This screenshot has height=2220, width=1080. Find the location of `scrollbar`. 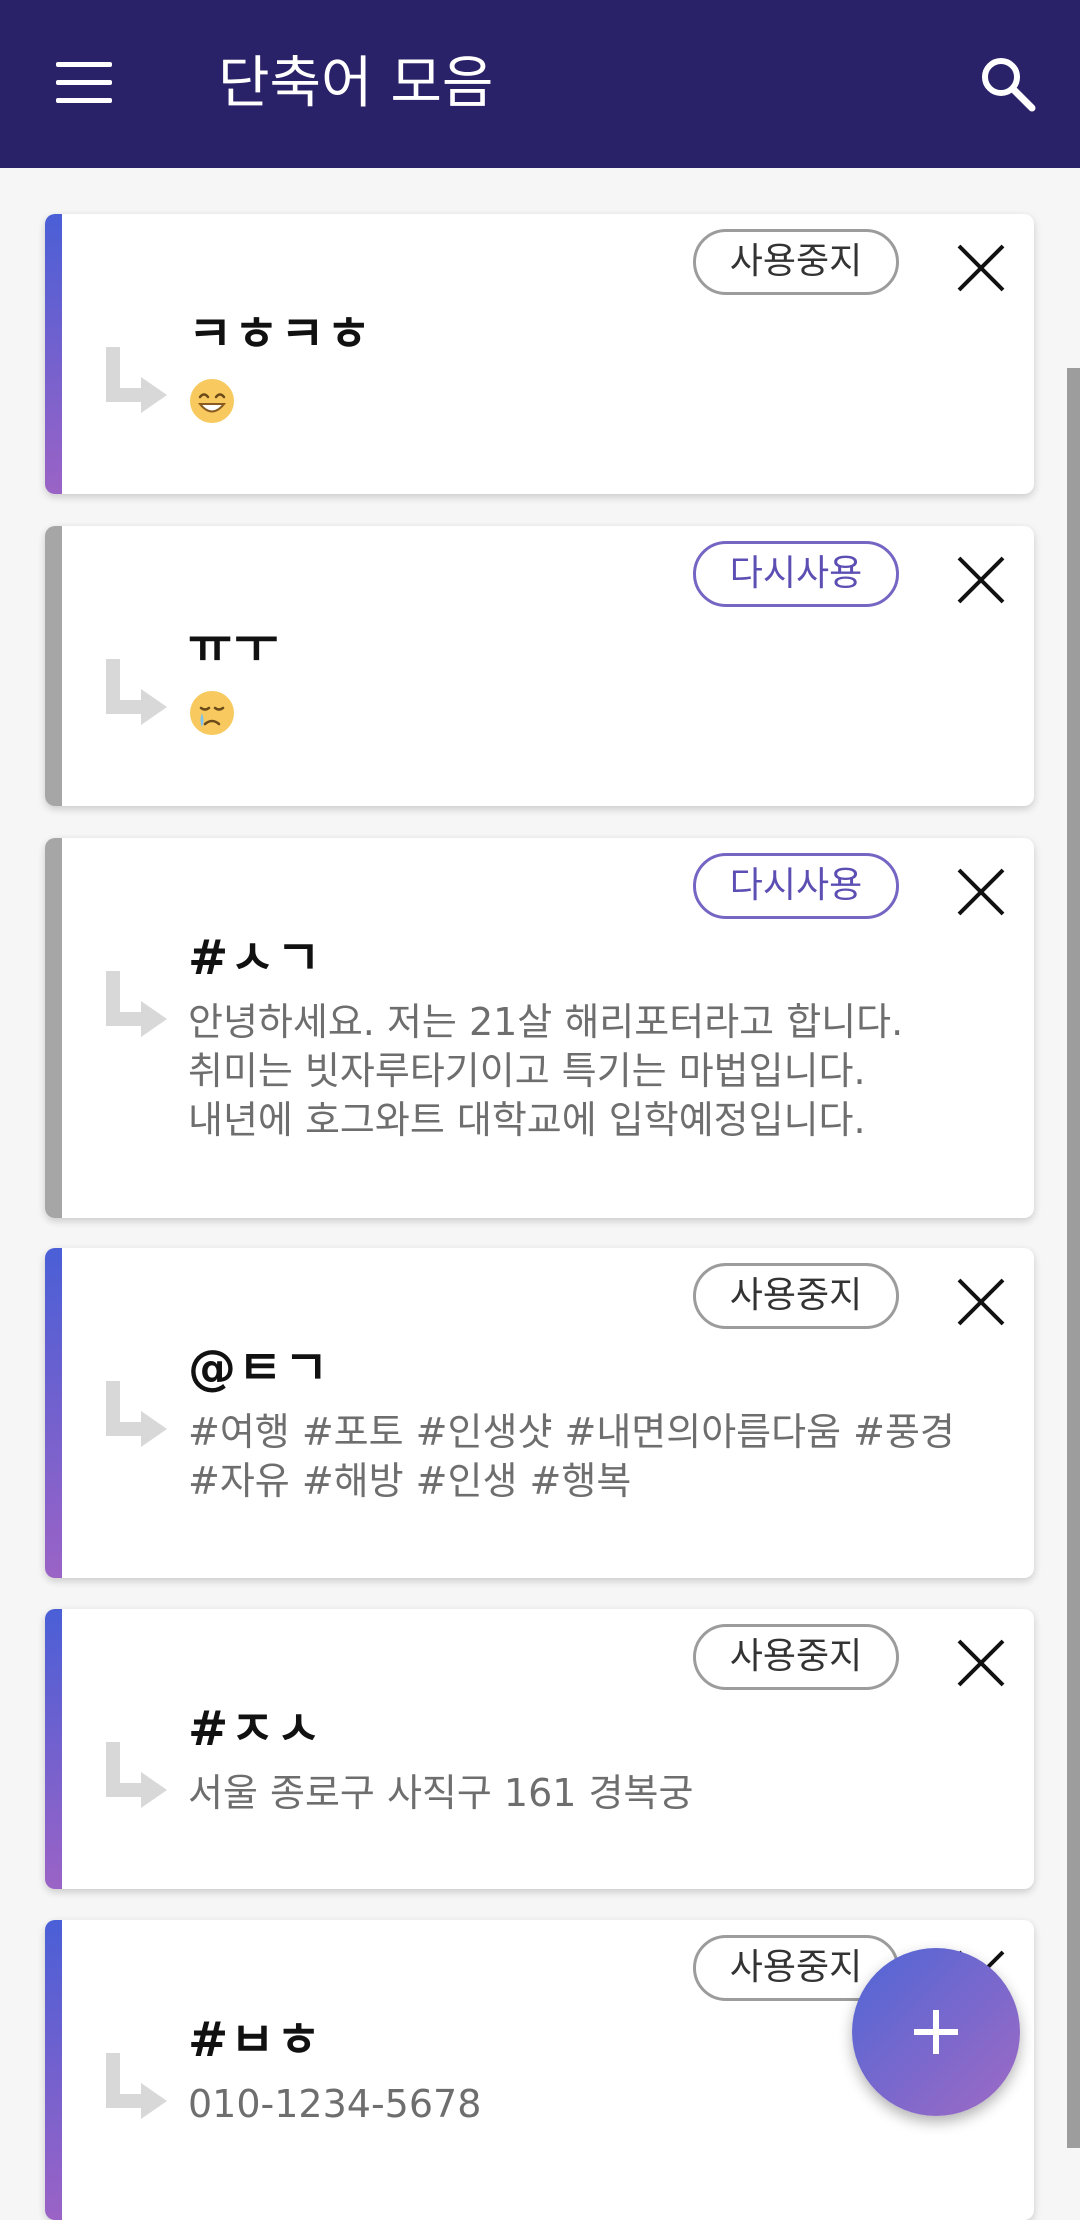

scrollbar is located at coordinates (1073, 1258).